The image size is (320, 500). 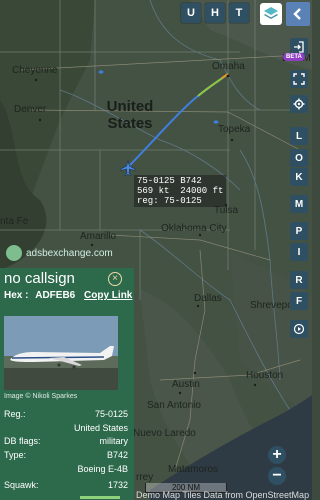 I want to click on city-label: nta Fe, so click(x=14, y=221).